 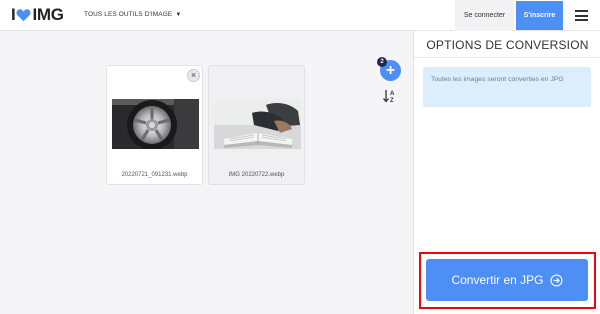 What do you see at coordinates (539, 15) in the screenshot?
I see `signup-button: S'inscrire` at bounding box center [539, 15].